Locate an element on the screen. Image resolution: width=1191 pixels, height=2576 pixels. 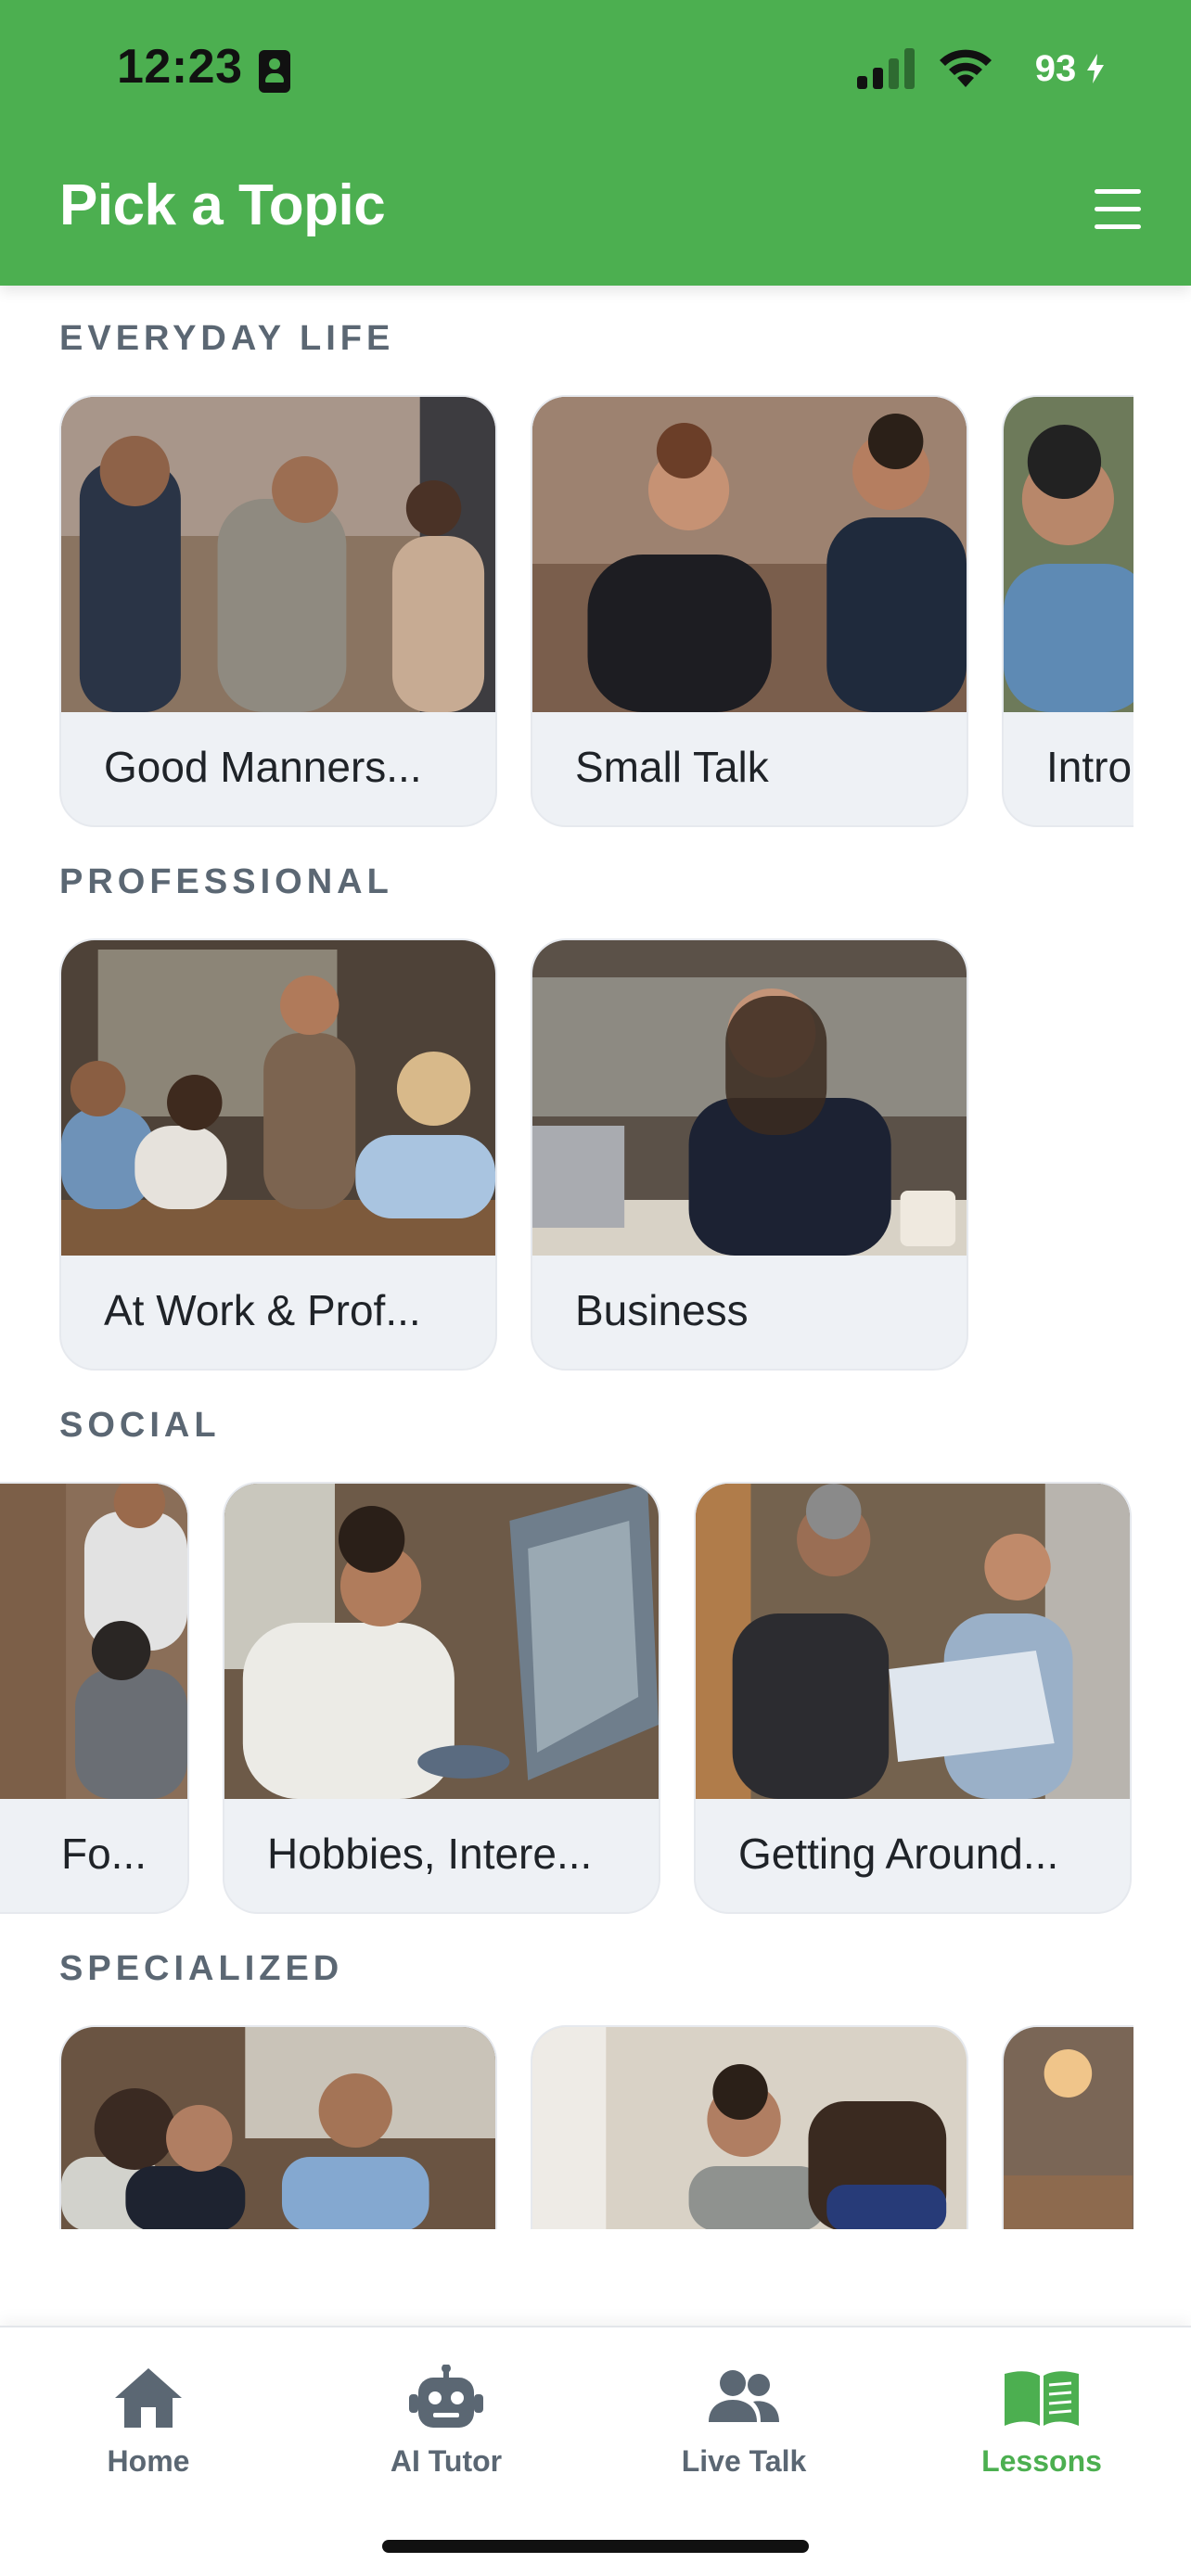
nav-ai-tutor: AI Tutor is located at coordinates (446, 2430).